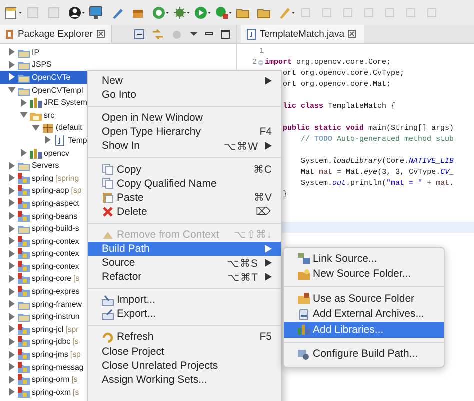 The image size is (474, 401). I want to click on view-title: Package Explorer, so click(55, 34).